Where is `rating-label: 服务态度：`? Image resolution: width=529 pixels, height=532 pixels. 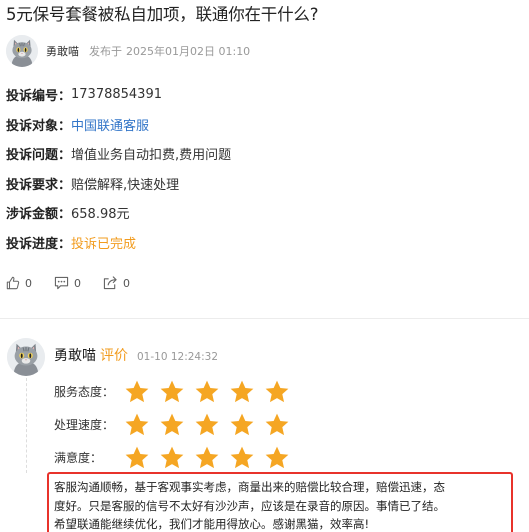
rating-label: 服务态度： is located at coordinates (84, 392).